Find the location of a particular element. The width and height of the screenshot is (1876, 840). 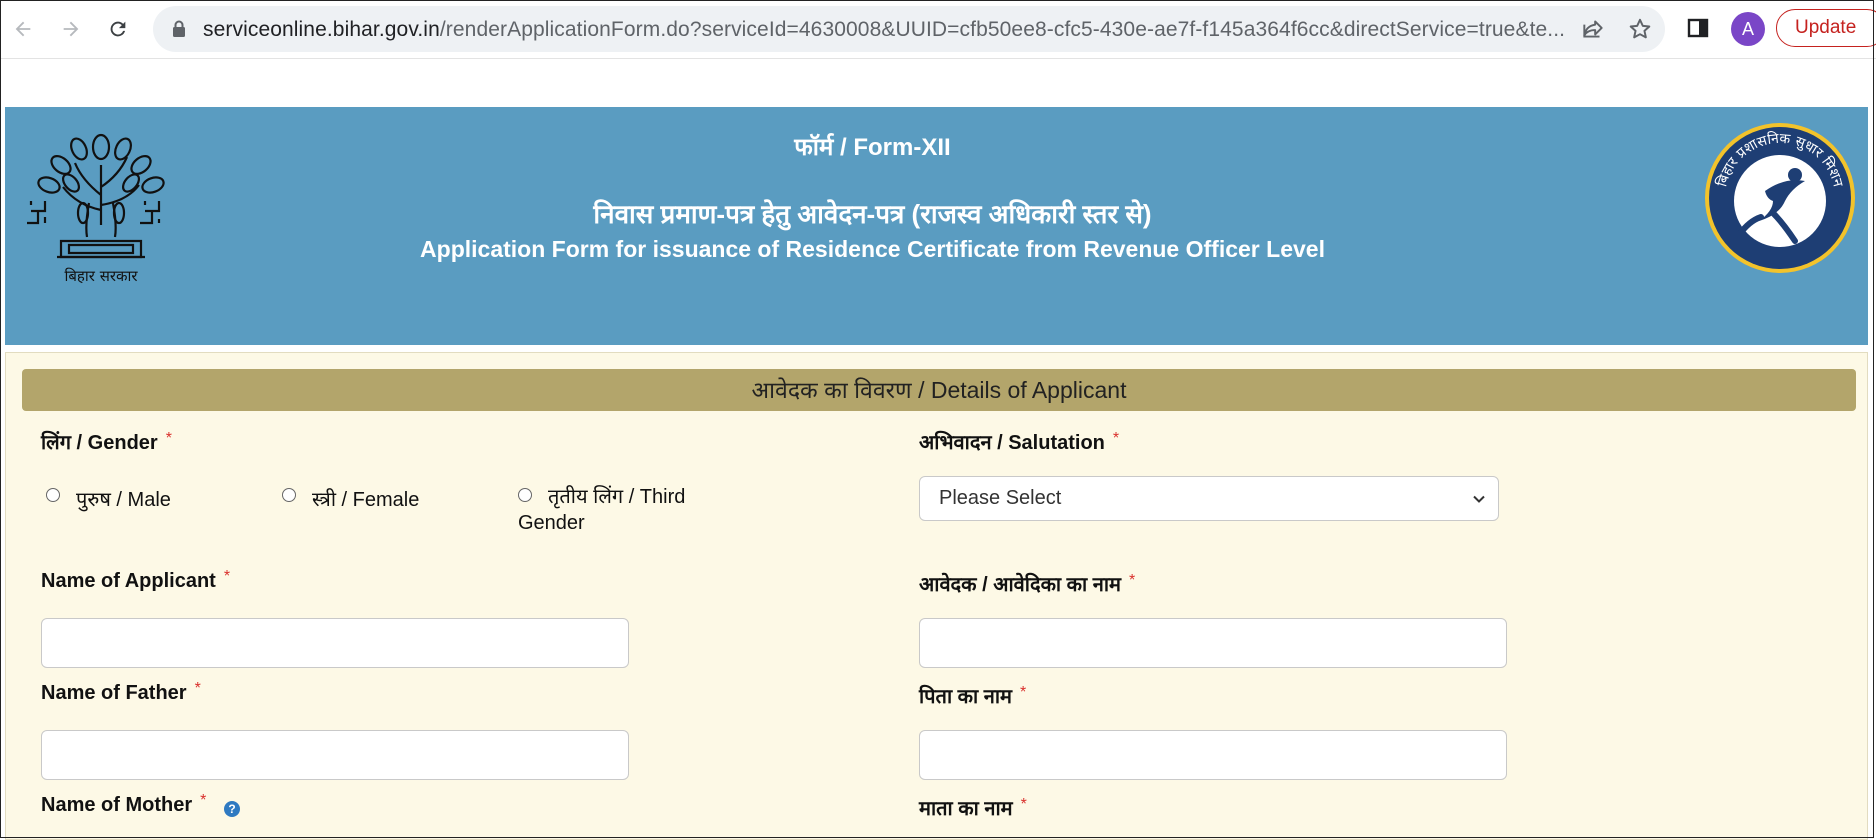

chevron-down-icon is located at coordinates (1479, 499).